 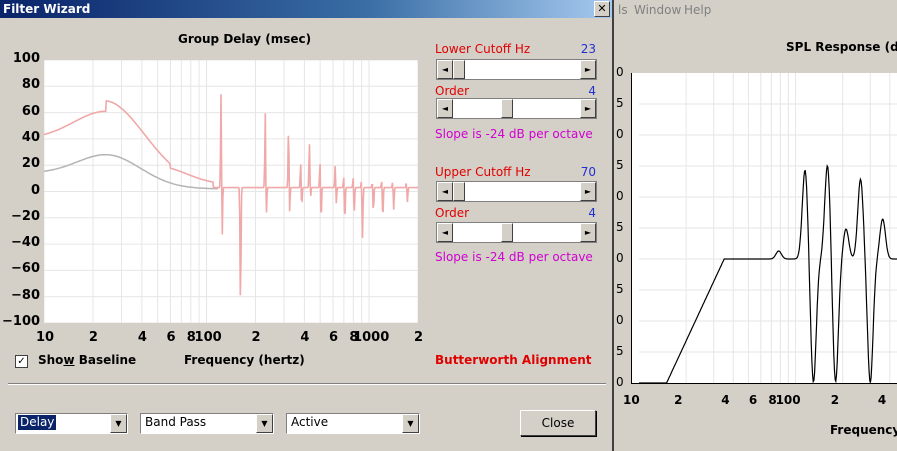 What do you see at coordinates (35, 190) in the screenshot?
I see `y-tick-label: 0` at bounding box center [35, 190].